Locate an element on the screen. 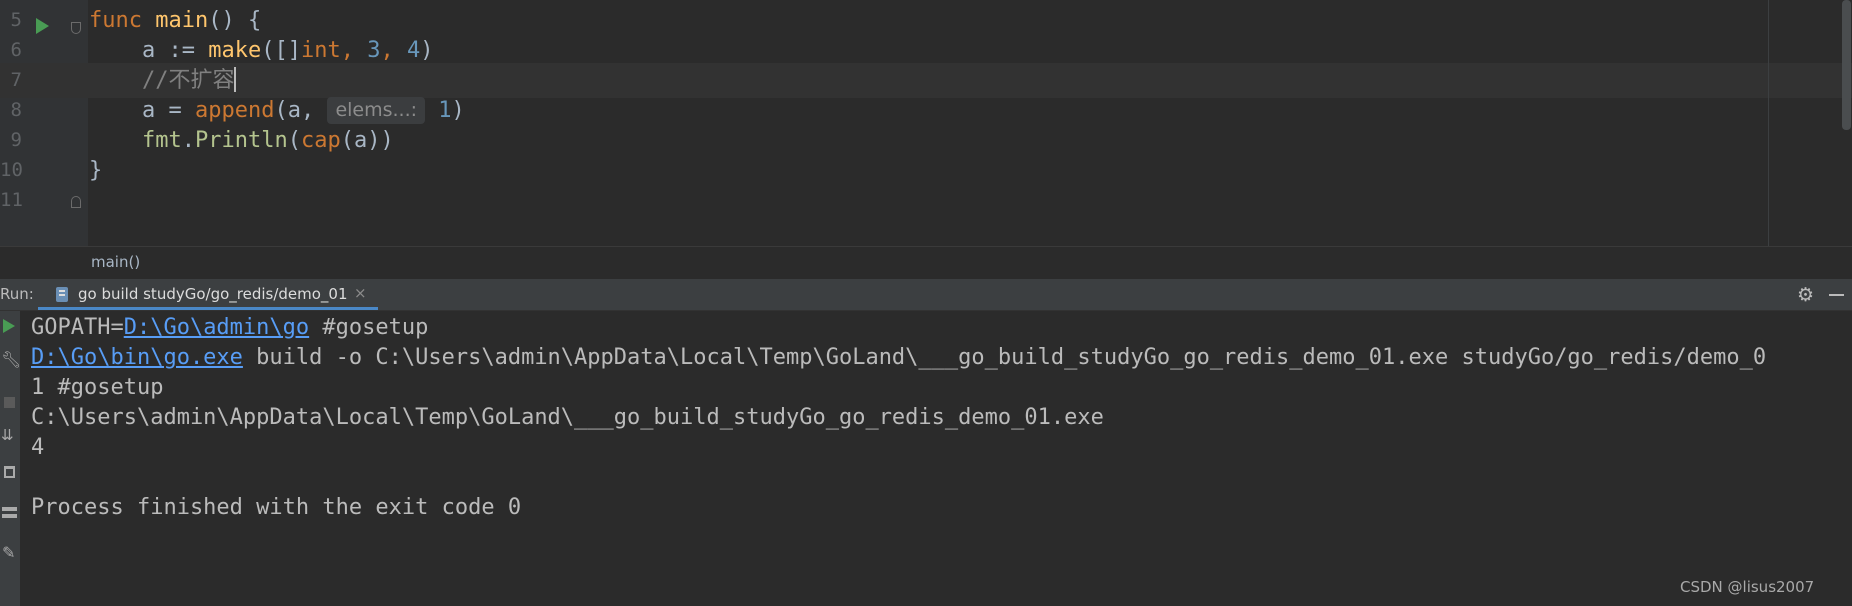  go-file-icon is located at coordinates (62, 294).